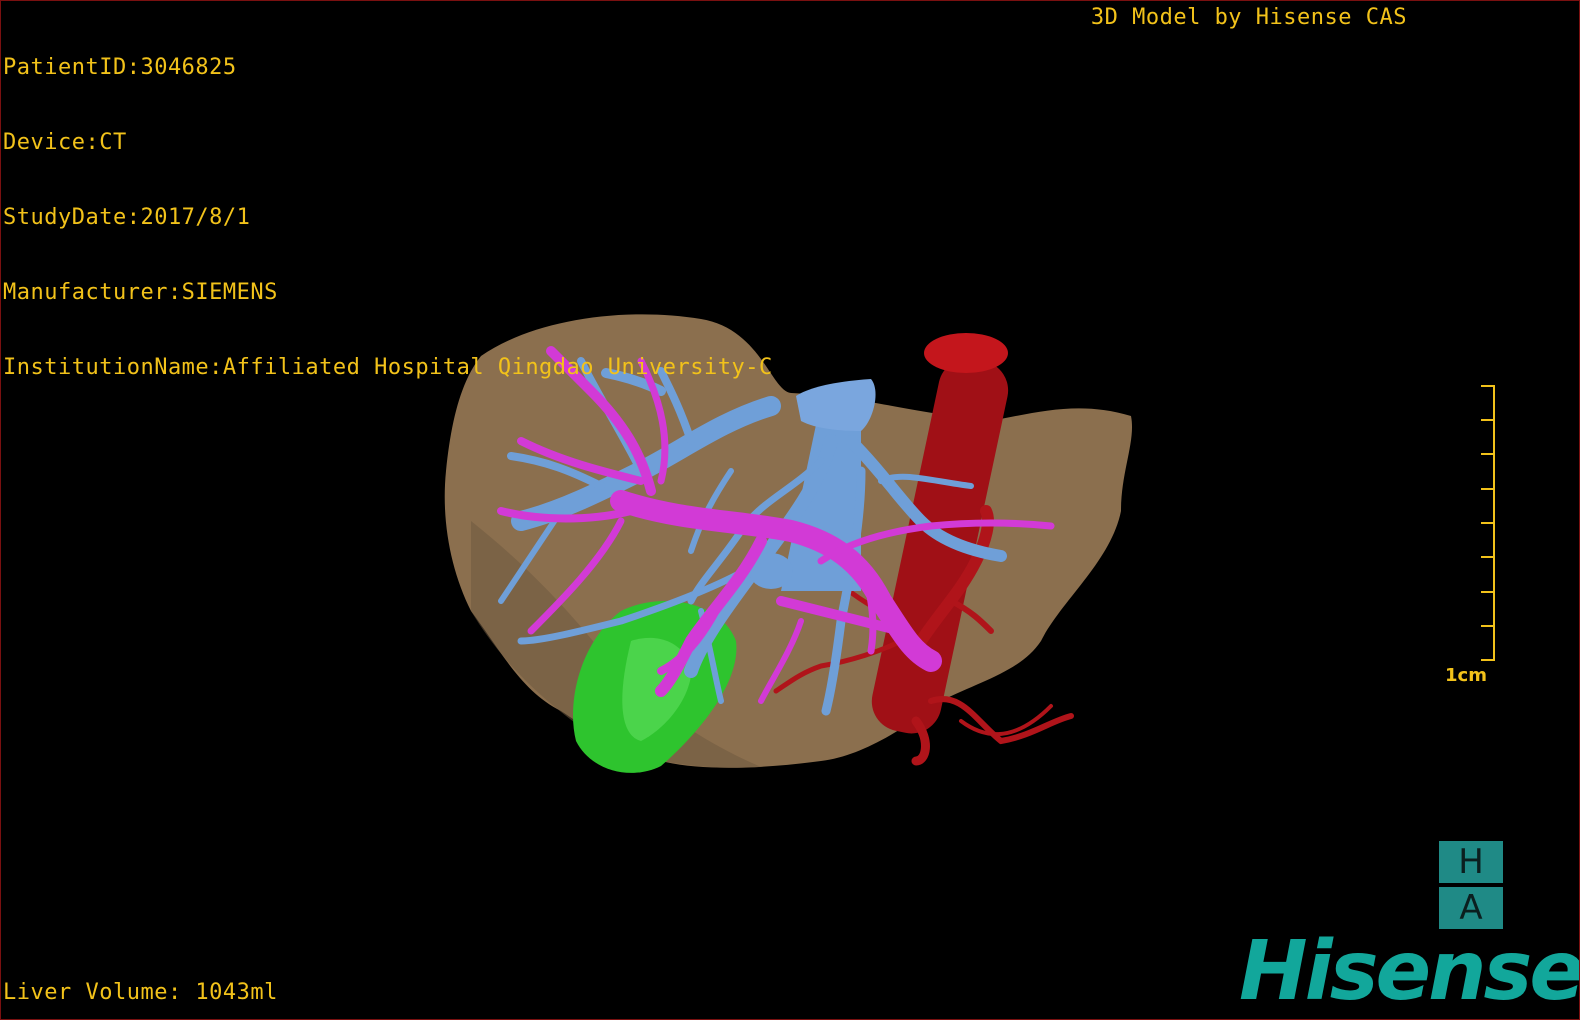  I want to click on patient-id: PatientID:3046825, so click(120, 67).